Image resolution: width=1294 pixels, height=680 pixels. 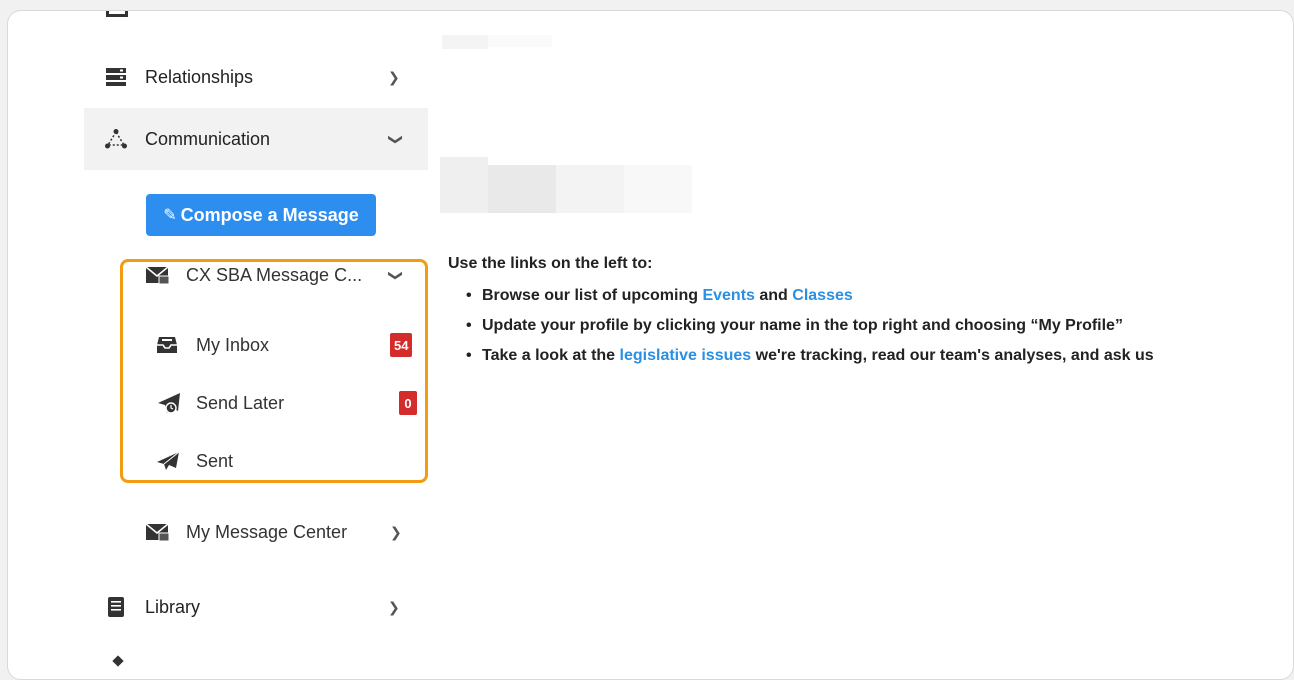 What do you see at coordinates (291, 345) in the screenshot?
I see `sidebar-item-my-inbox: My Inbox 54` at bounding box center [291, 345].